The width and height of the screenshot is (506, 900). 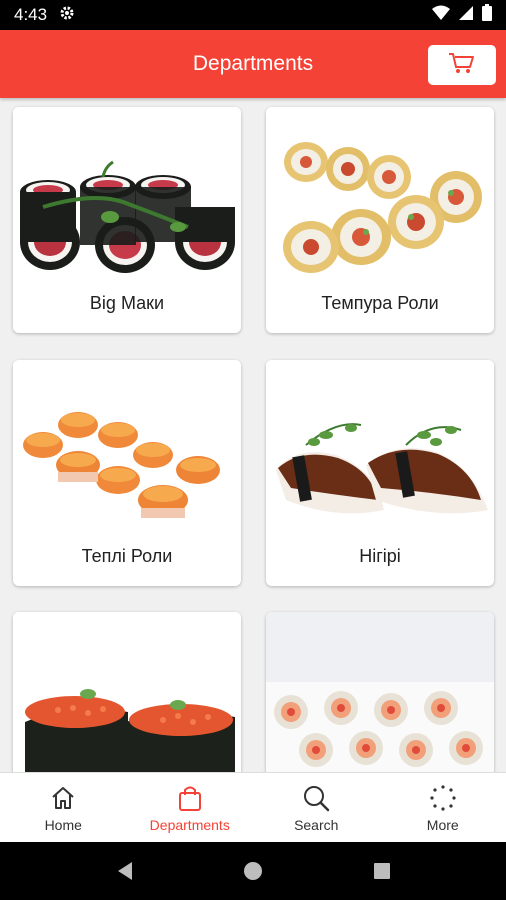 I want to click on nav-item-departments: Departments, so click(x=190, y=807).